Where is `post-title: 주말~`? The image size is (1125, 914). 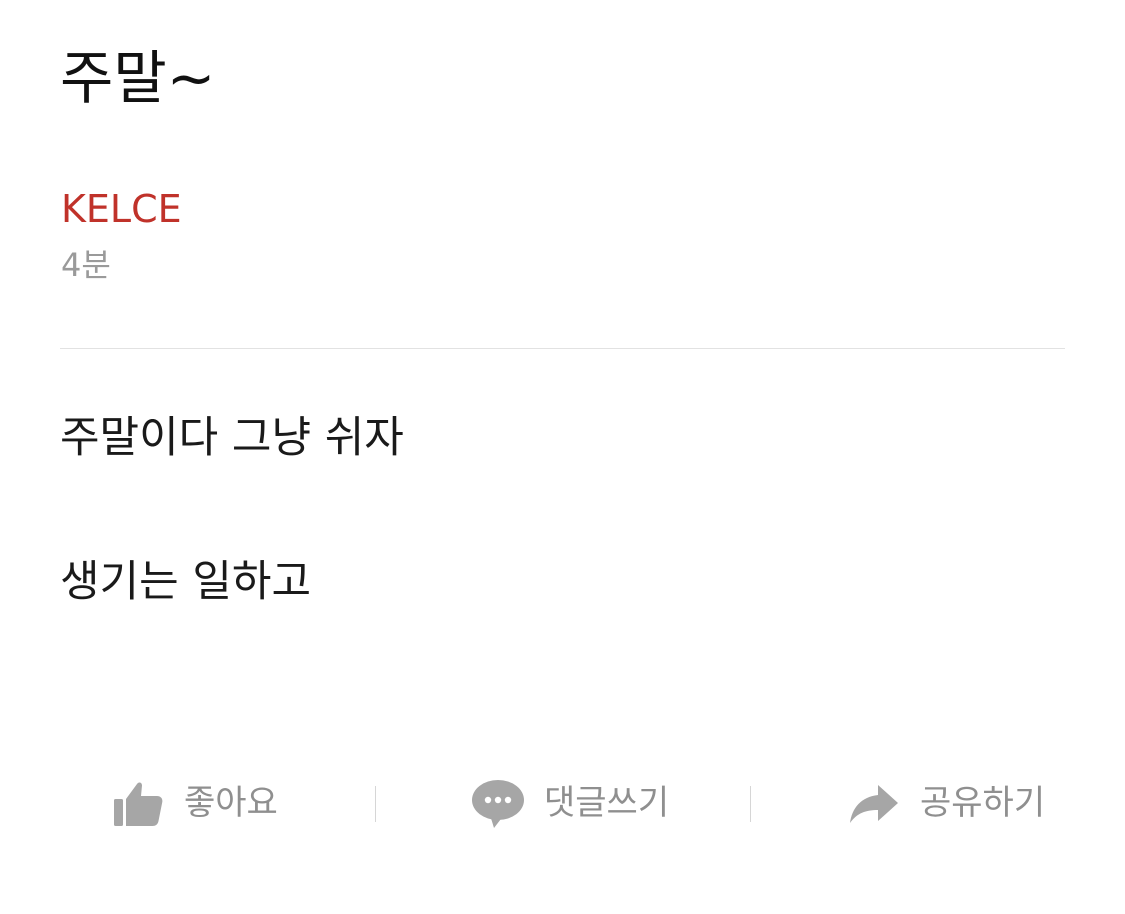 post-title: 주말~ is located at coordinates (138, 78).